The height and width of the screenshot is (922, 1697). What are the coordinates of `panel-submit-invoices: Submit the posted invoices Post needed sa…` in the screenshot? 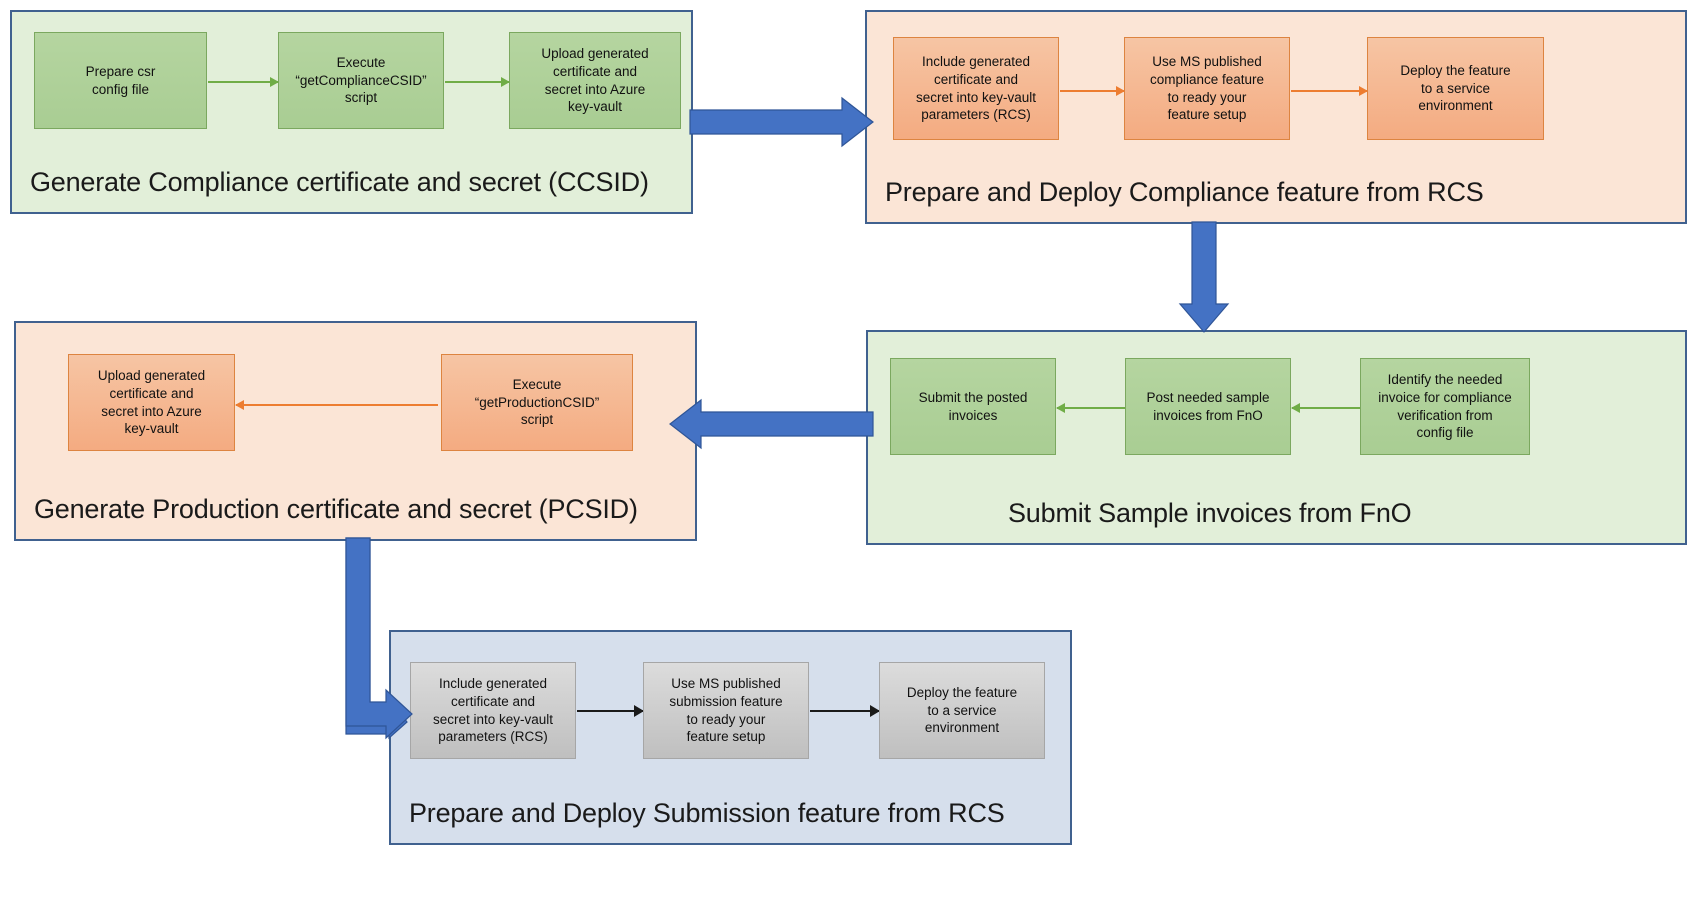 It's located at (1276, 437).